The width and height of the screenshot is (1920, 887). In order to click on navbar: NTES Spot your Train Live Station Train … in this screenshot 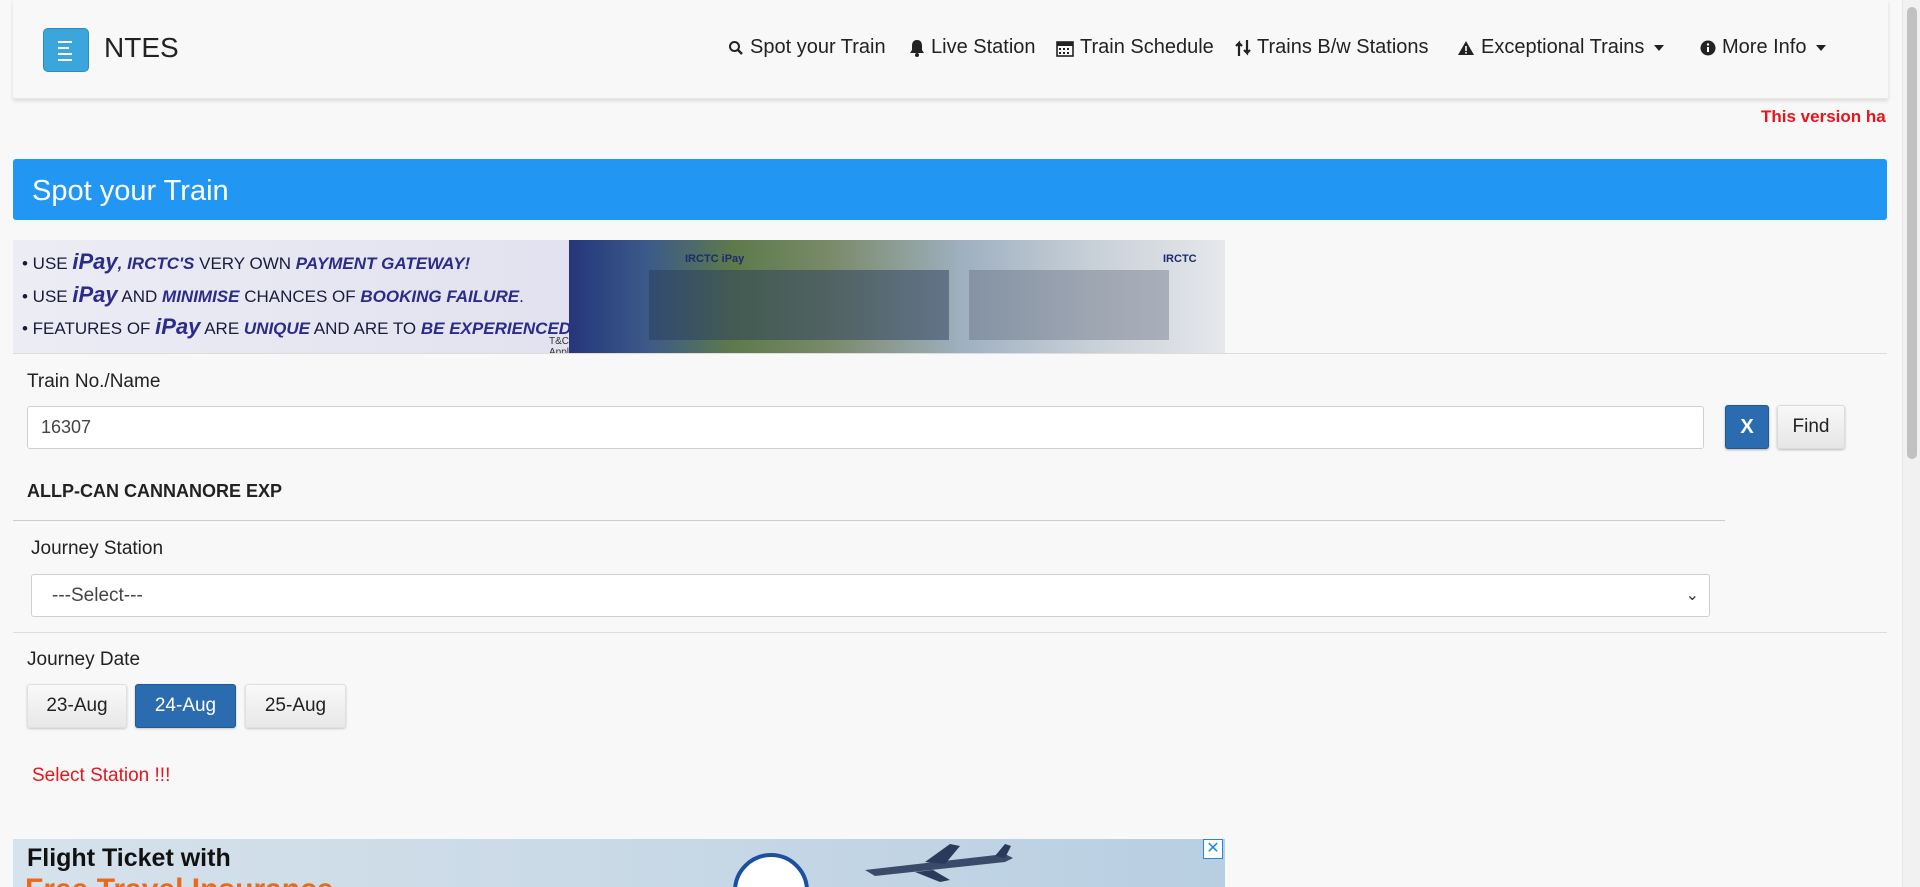, I will do `click(950, 49)`.